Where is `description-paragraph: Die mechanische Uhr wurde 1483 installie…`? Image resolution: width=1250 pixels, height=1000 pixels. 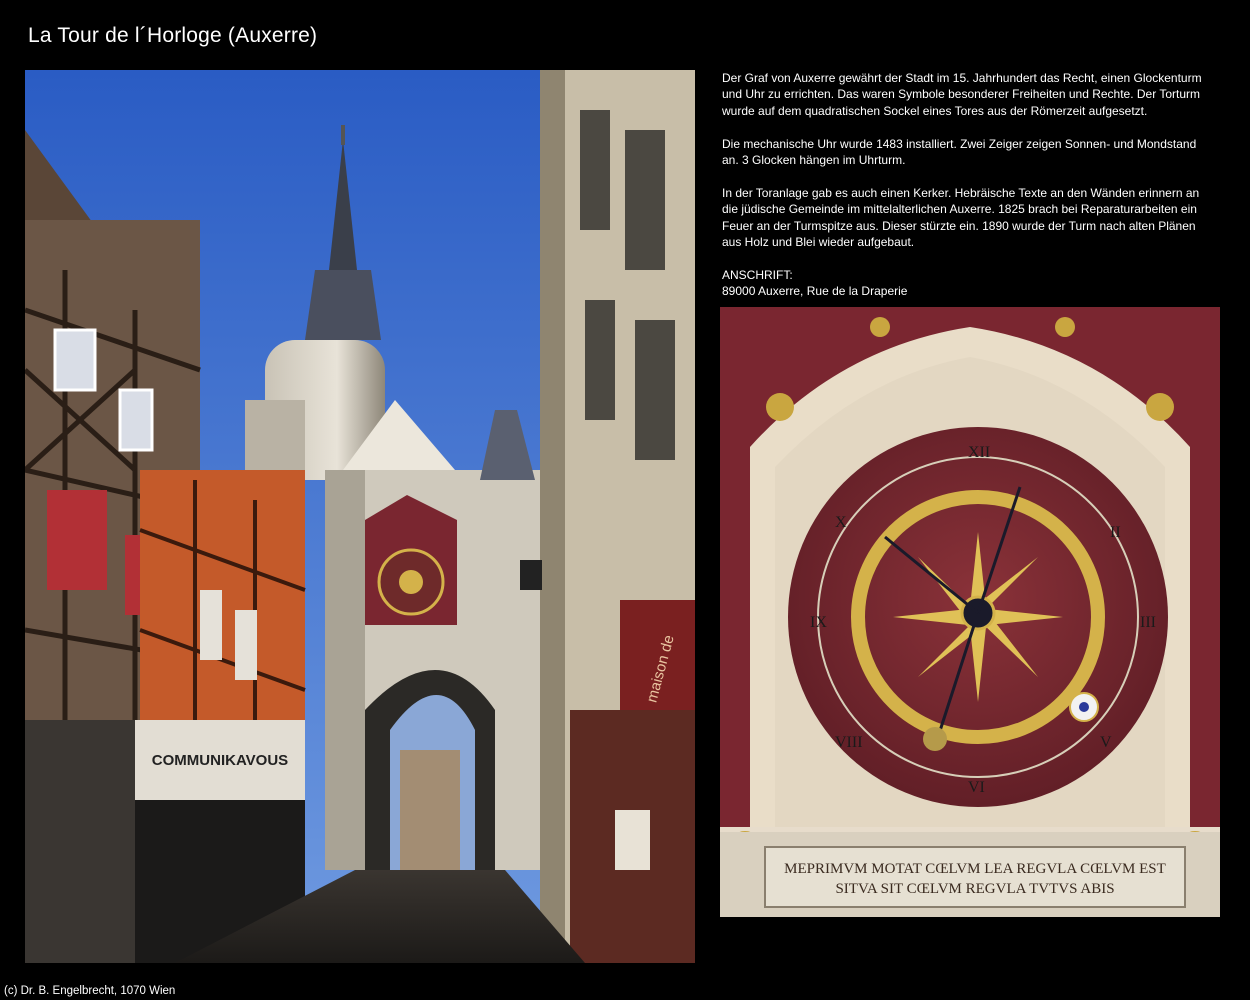
description-paragraph: Die mechanische Uhr wurde 1483 installie… is located at coordinates (959, 152).